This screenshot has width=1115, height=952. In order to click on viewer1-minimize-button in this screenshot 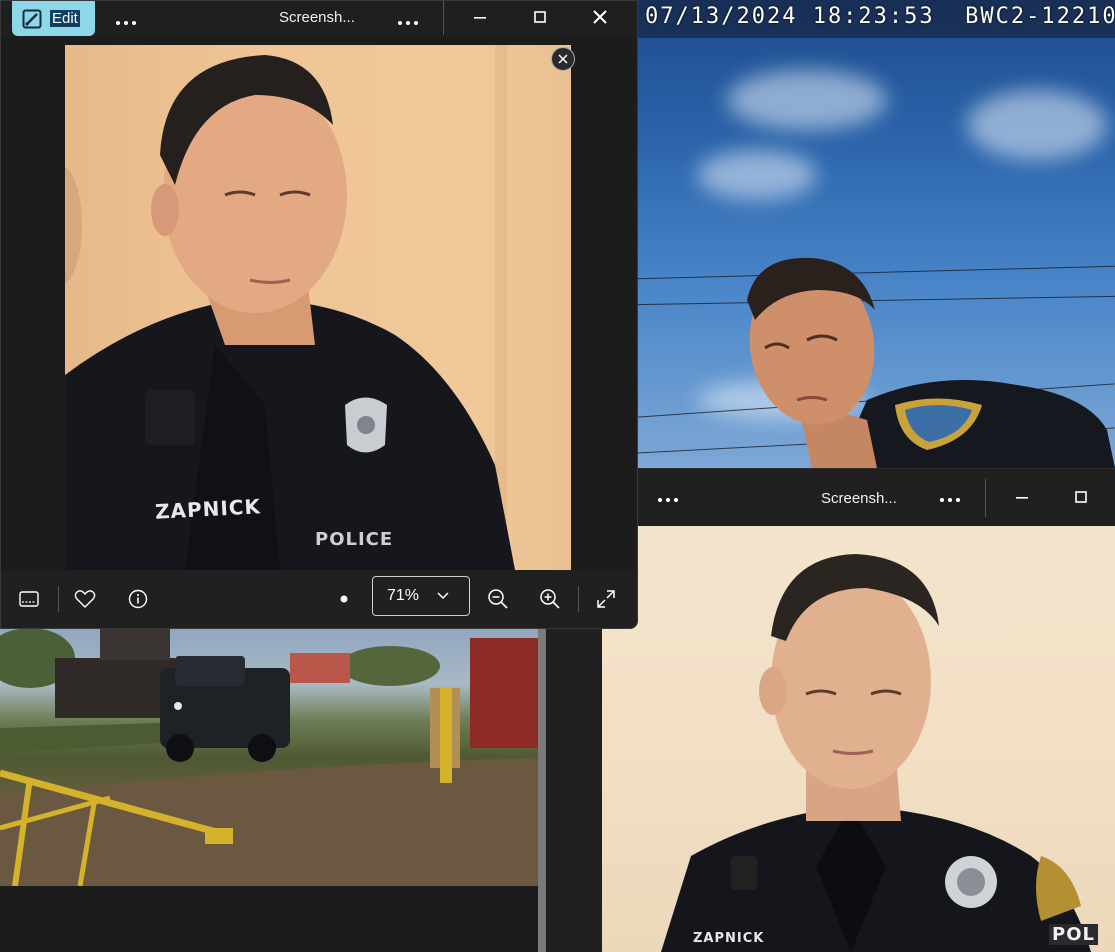, I will do `click(480, 17)`.